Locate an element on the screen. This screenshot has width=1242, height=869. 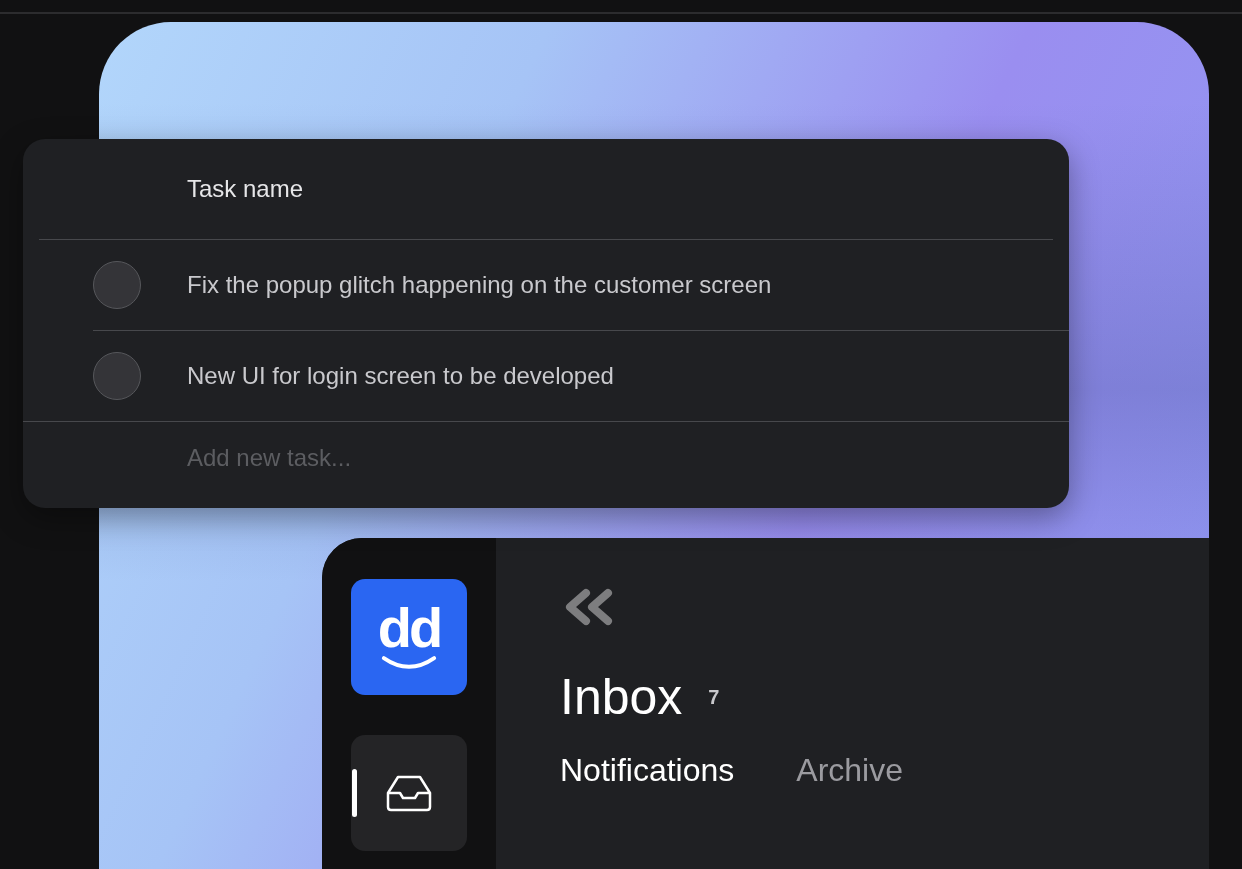
tab: Notifications is located at coordinates (647, 770).